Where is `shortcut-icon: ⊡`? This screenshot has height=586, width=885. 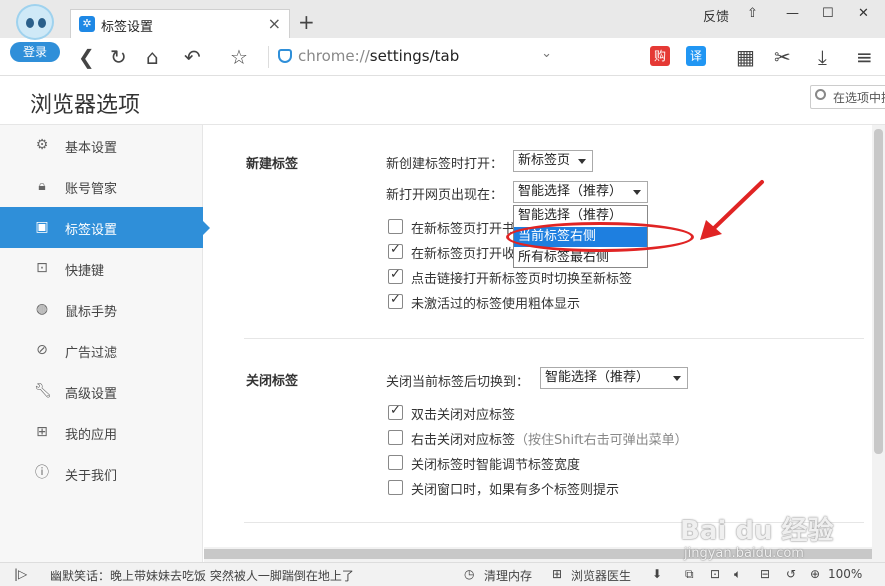 shortcut-icon: ⊡ is located at coordinates (42, 268).